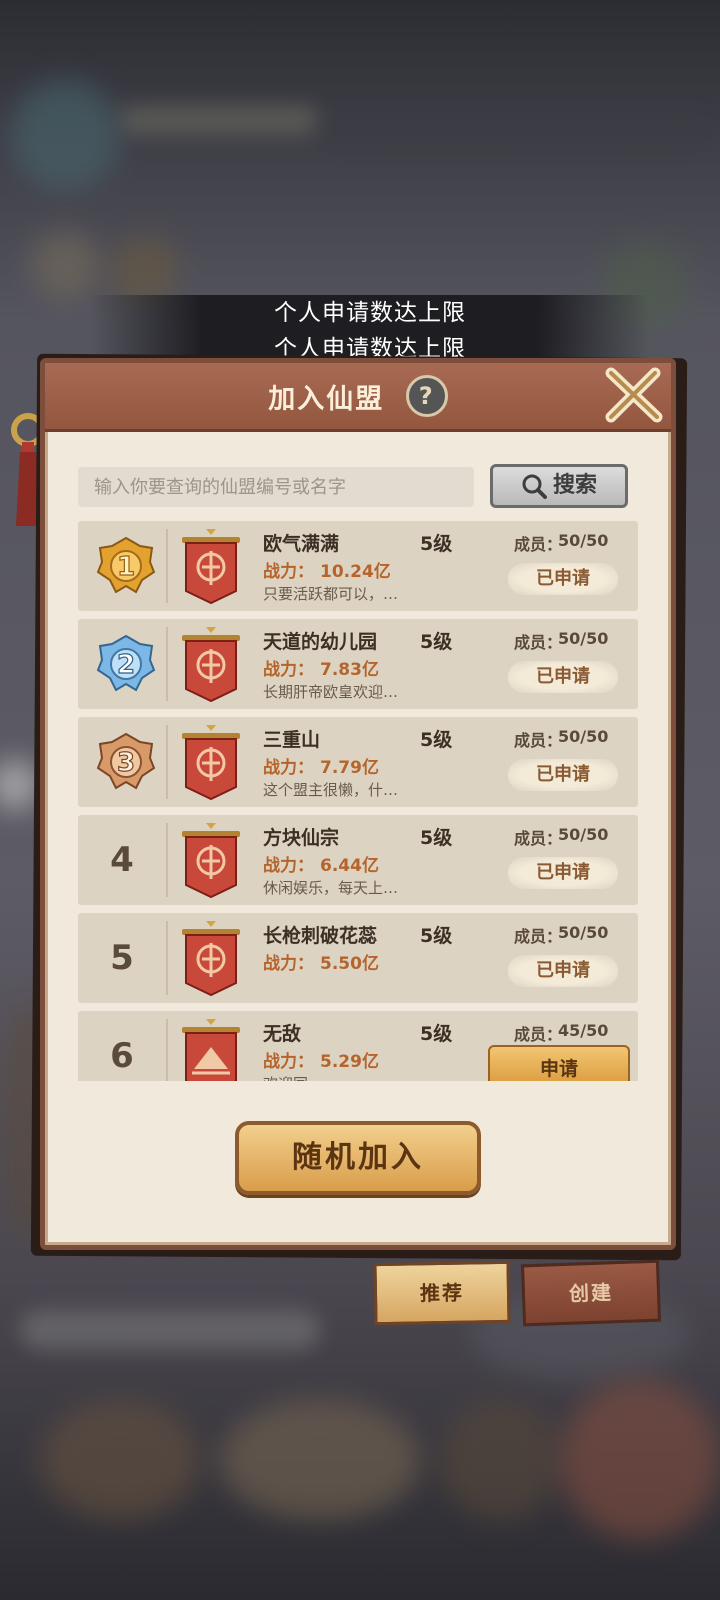 This screenshot has width=720, height=1600. I want to click on toast-message: 个人申请数达上限, so click(370, 313).